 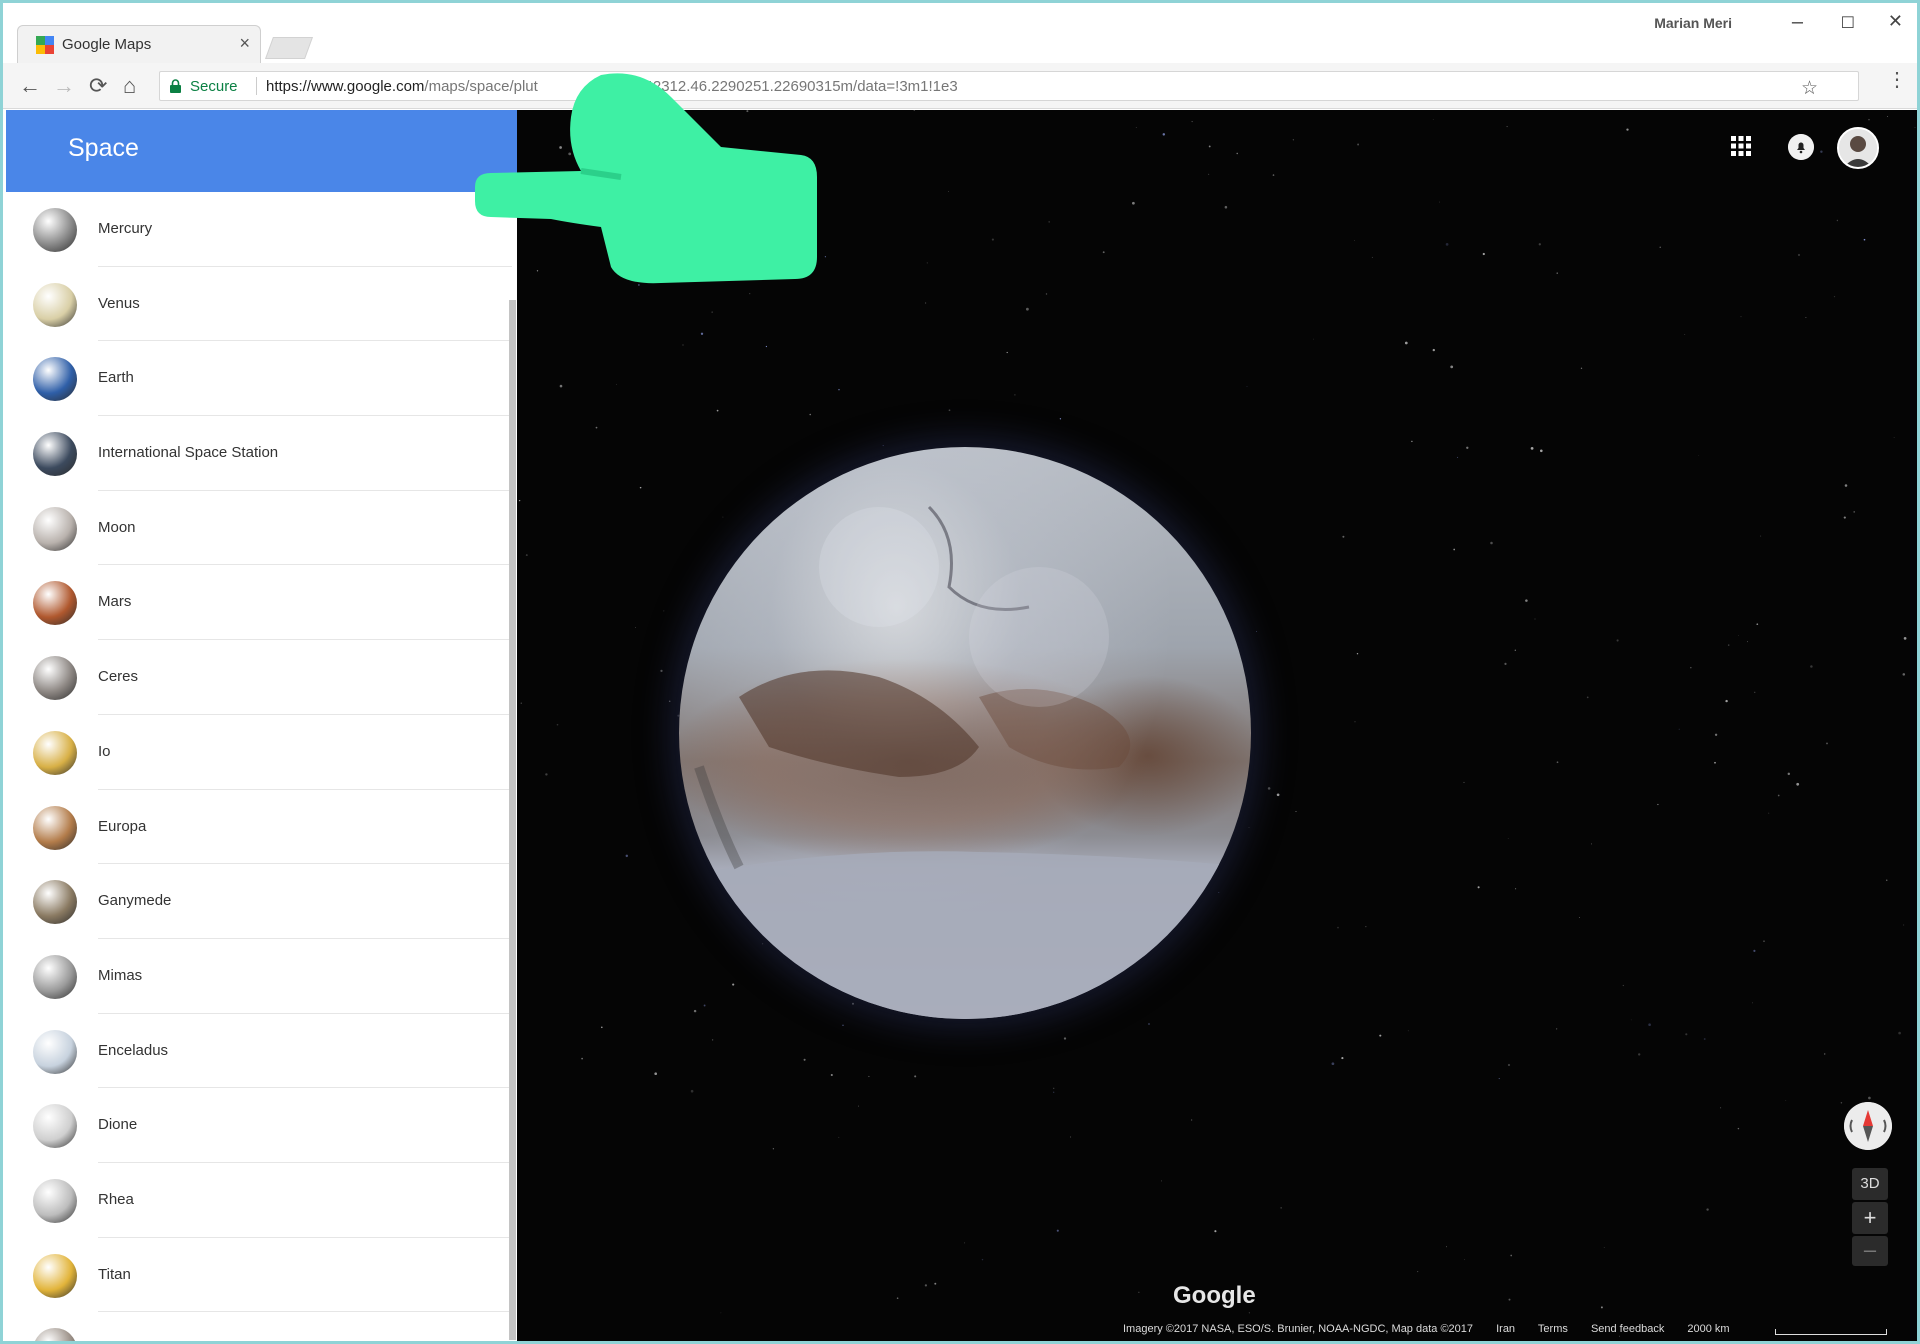 I want to click on region-link: Iran, so click(x=1505, y=1329).